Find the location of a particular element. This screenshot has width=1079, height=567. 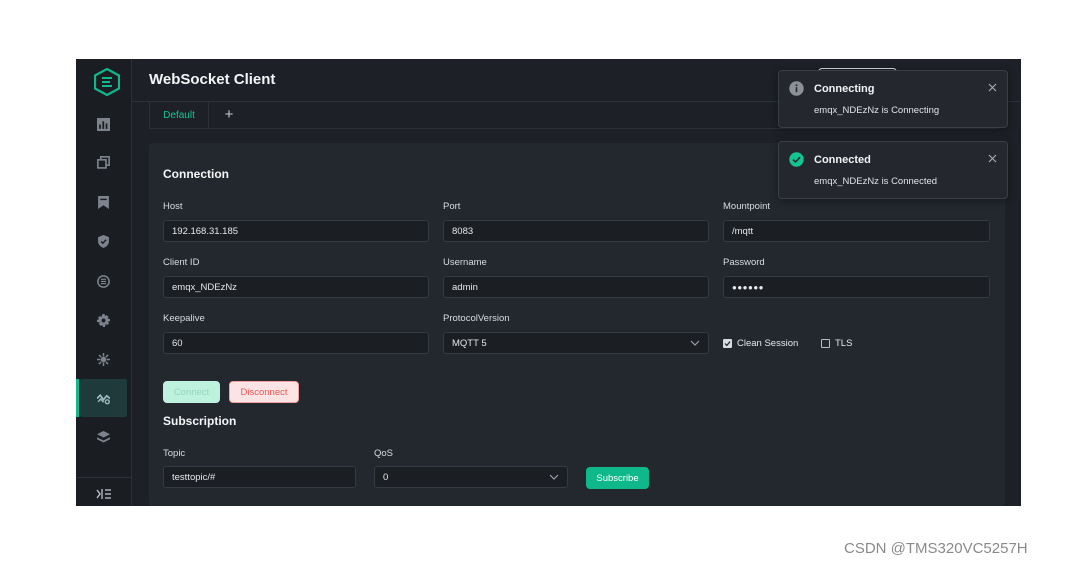

username-input: admin is located at coordinates (576, 287).